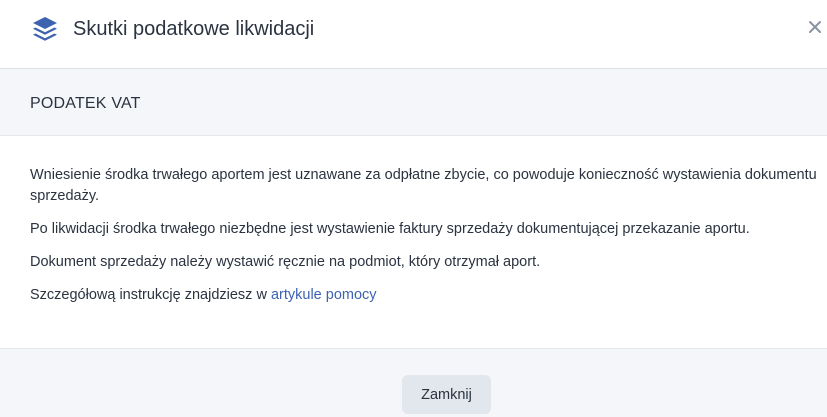 This screenshot has height=417, width=827. I want to click on help-article-link: artykule pomocy, so click(324, 295).